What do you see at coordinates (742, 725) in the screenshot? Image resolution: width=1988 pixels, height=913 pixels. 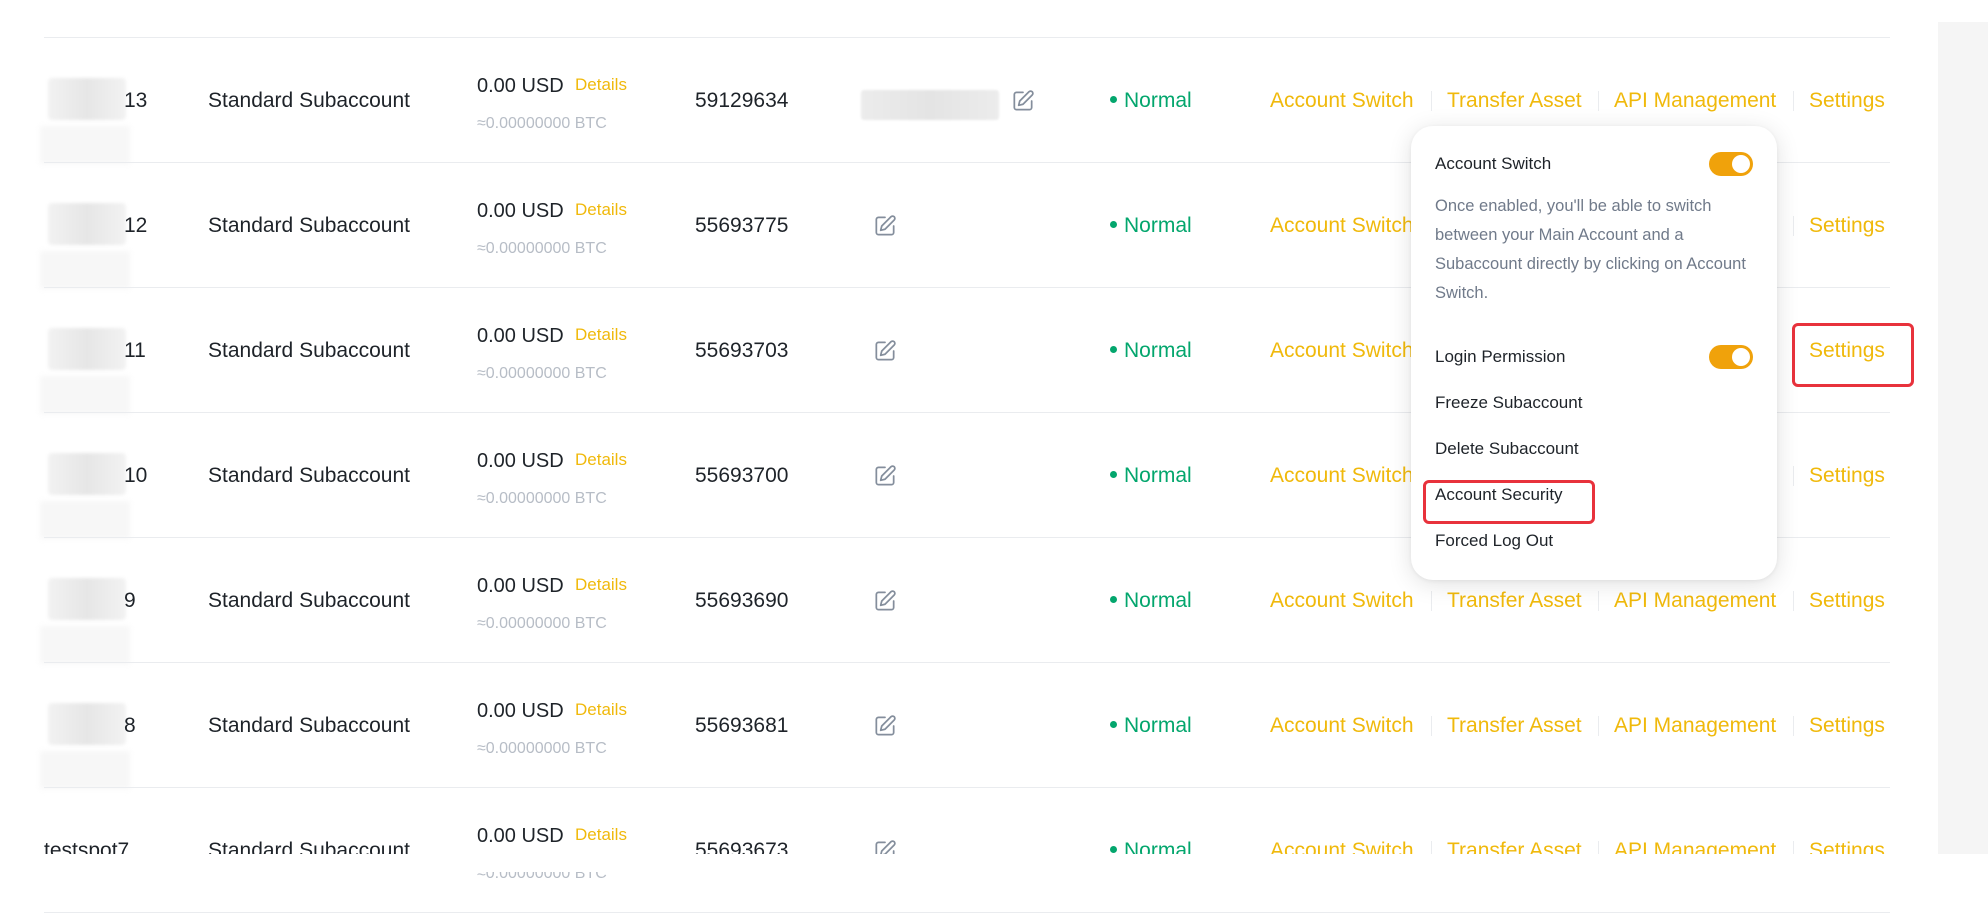 I see `subaccount-uid: 55693681` at bounding box center [742, 725].